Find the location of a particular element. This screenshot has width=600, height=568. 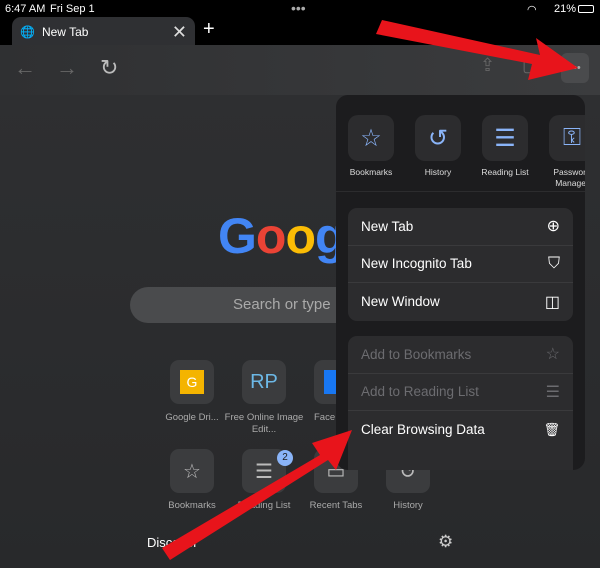

arrow-to-clear-browsing-data is located at coordinates (257, 495).